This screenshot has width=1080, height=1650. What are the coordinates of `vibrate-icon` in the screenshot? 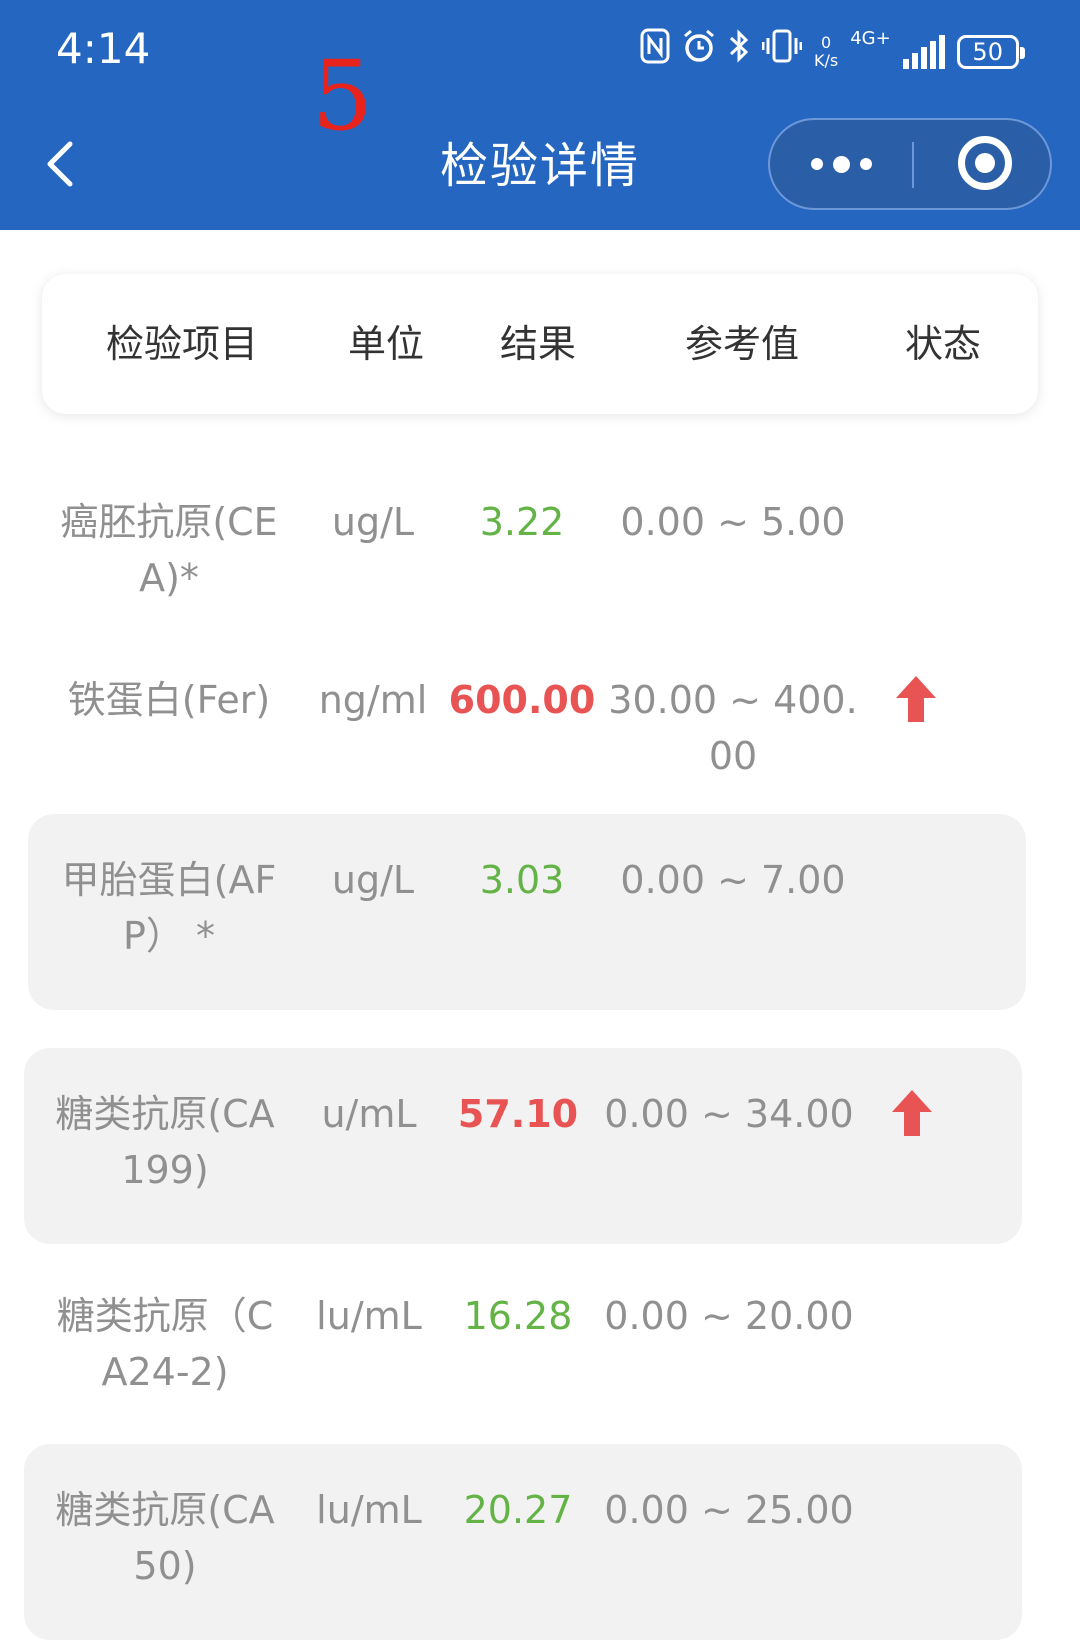 It's located at (782, 52).